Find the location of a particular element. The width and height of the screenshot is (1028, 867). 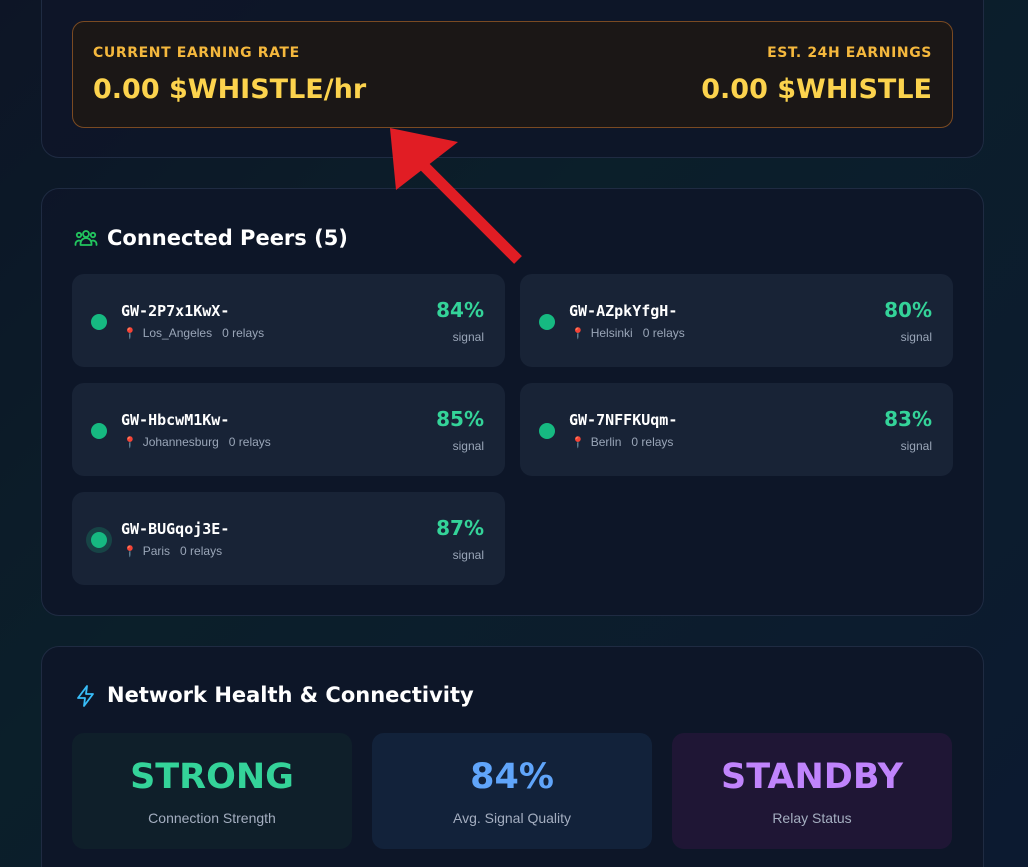

peer-meta: 📍 Helsinki 0 relays is located at coordinates (628, 333).